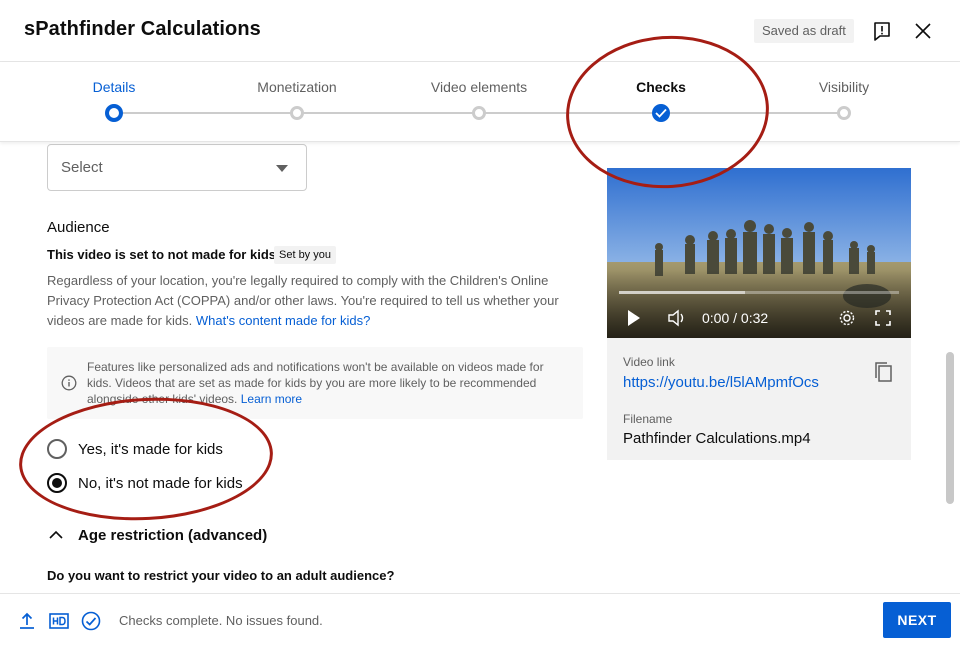 This screenshot has height=646, width=960. What do you see at coordinates (735, 318) in the screenshot?
I see `video-time: 0:00 / 0:32` at bounding box center [735, 318].